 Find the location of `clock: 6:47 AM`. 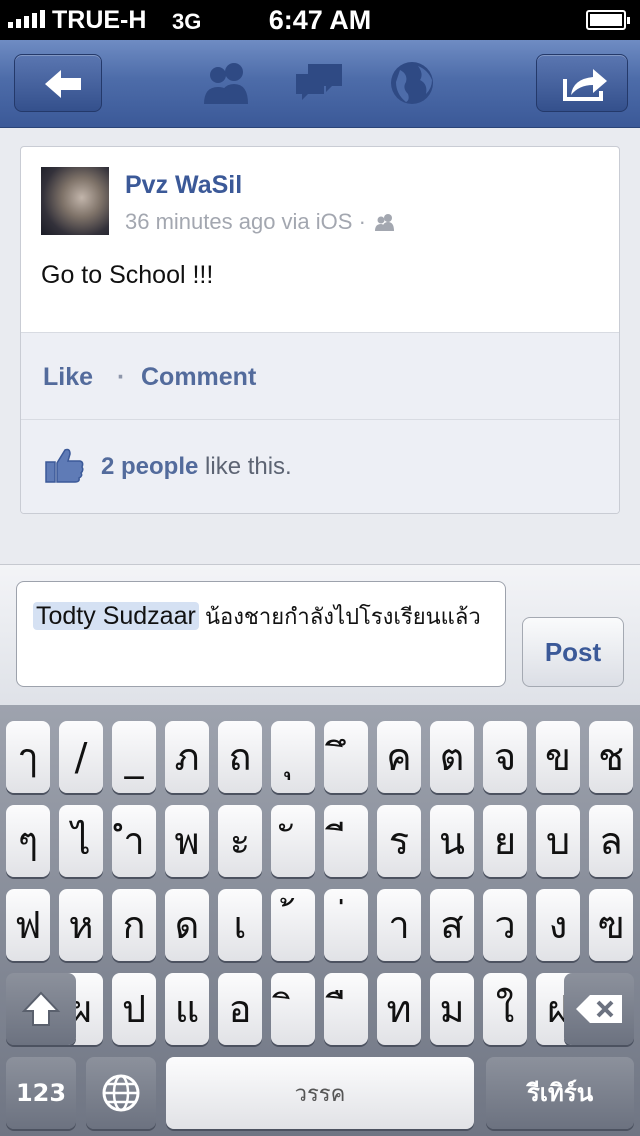

clock: 6:47 AM is located at coordinates (320, 20).